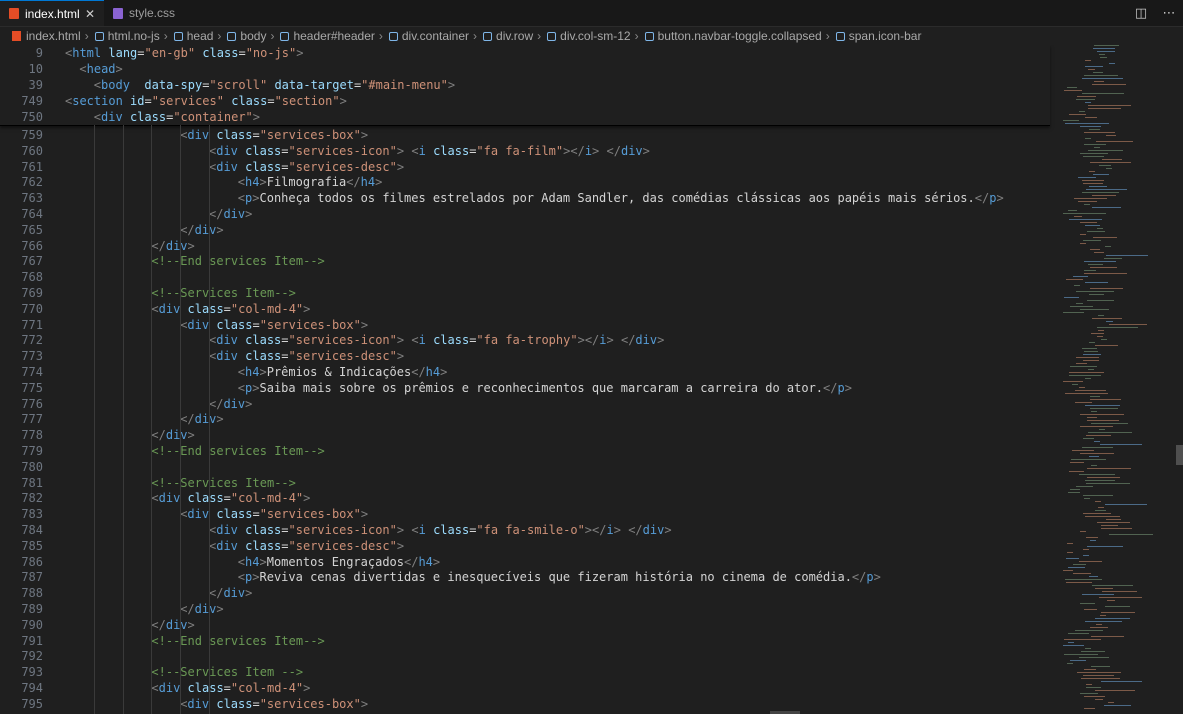  I want to click on code-line: 783 <div class="services-box">, so click(527, 514).